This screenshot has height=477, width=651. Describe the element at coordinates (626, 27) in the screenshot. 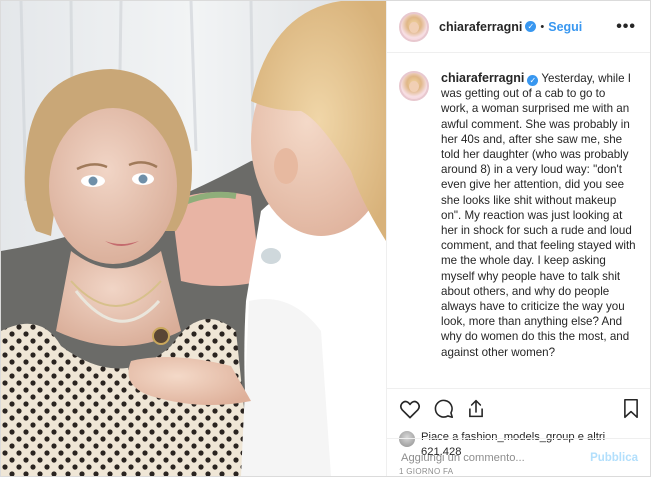

I see `more-options-icon: •••` at that location.